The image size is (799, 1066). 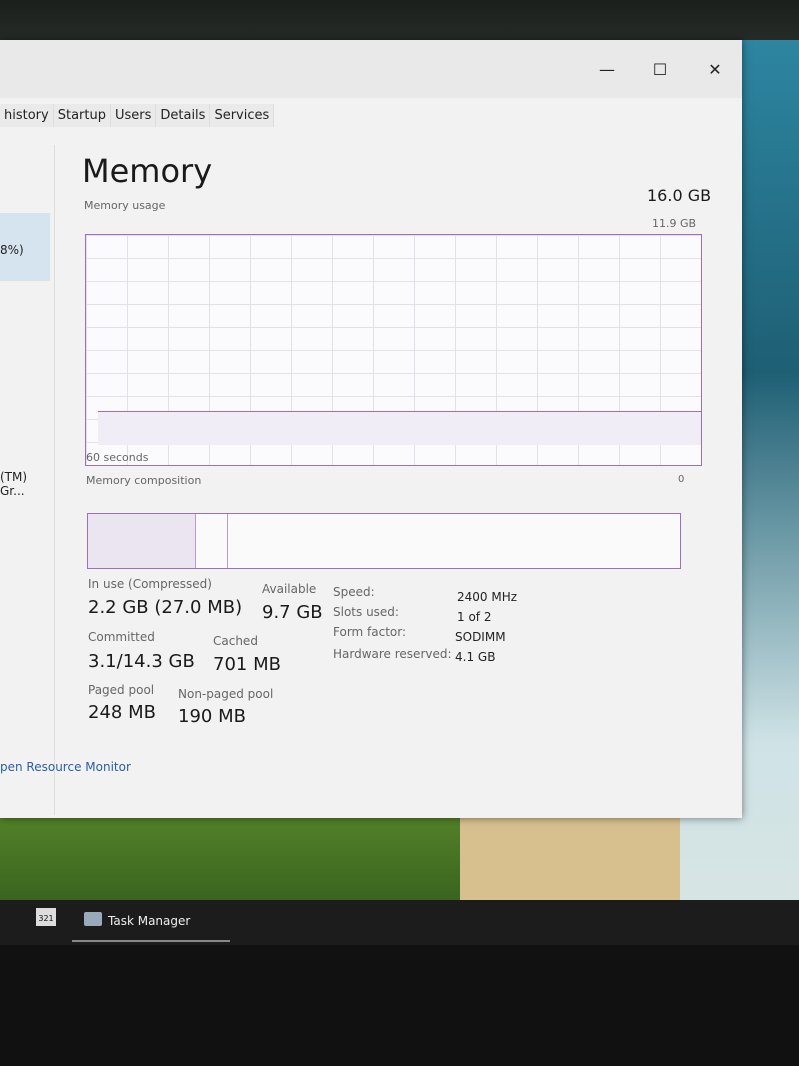 What do you see at coordinates (247, 664) in the screenshot?
I see `cached-value: 701 MB` at bounding box center [247, 664].